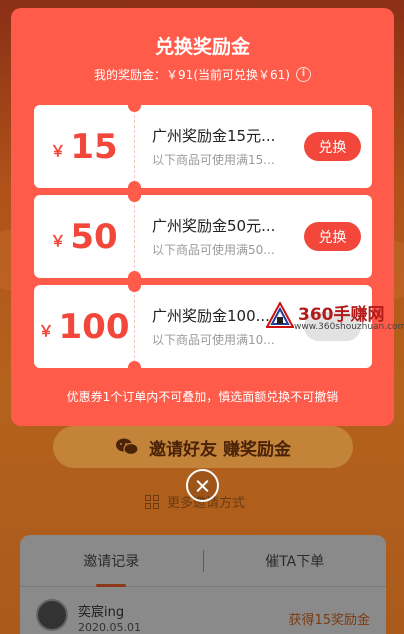 The height and width of the screenshot is (634, 404). What do you see at coordinates (127, 447) in the screenshot?
I see `wechat-icon` at bounding box center [127, 447].